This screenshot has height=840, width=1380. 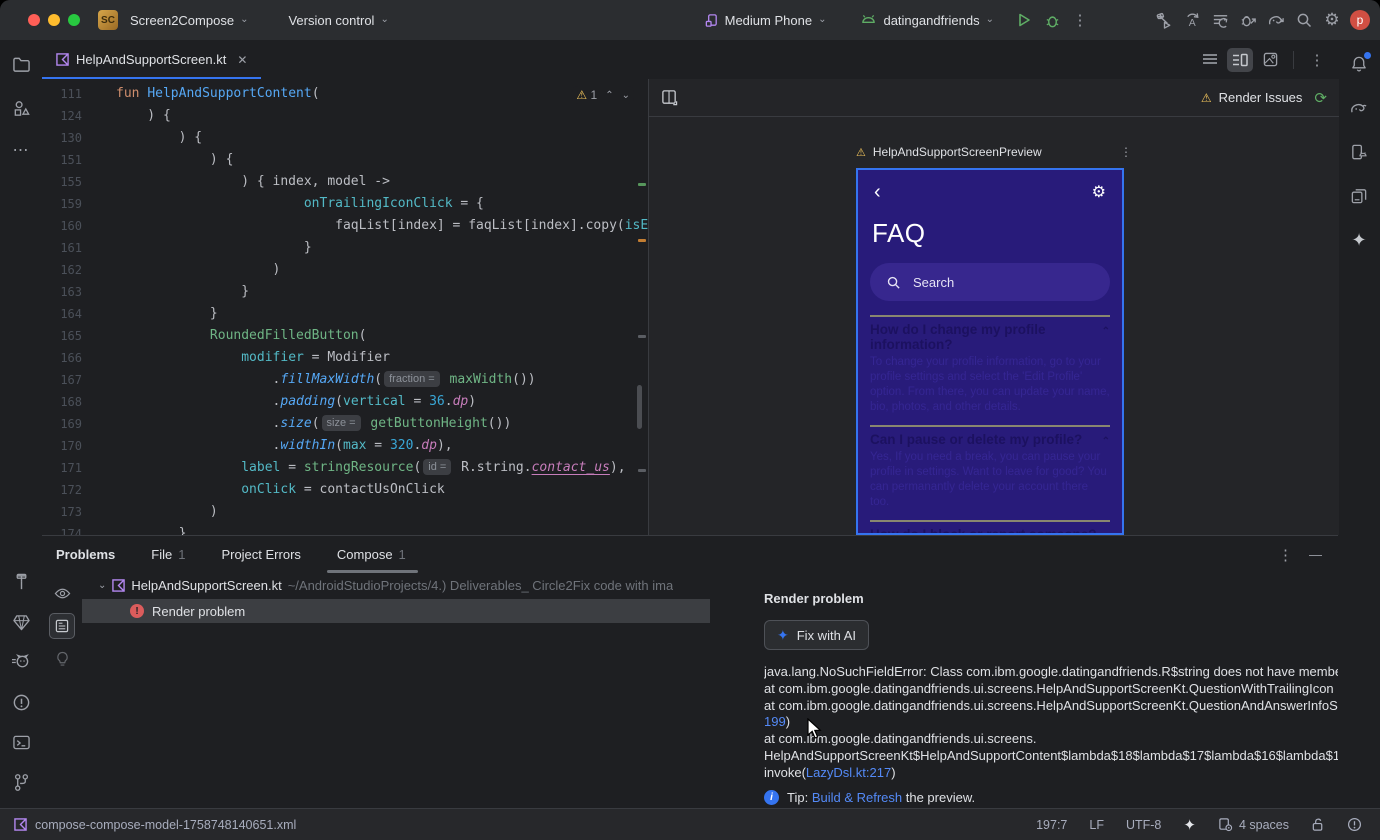 What do you see at coordinates (775, 721) in the screenshot?
I see `stack-trace-link: 199` at bounding box center [775, 721].